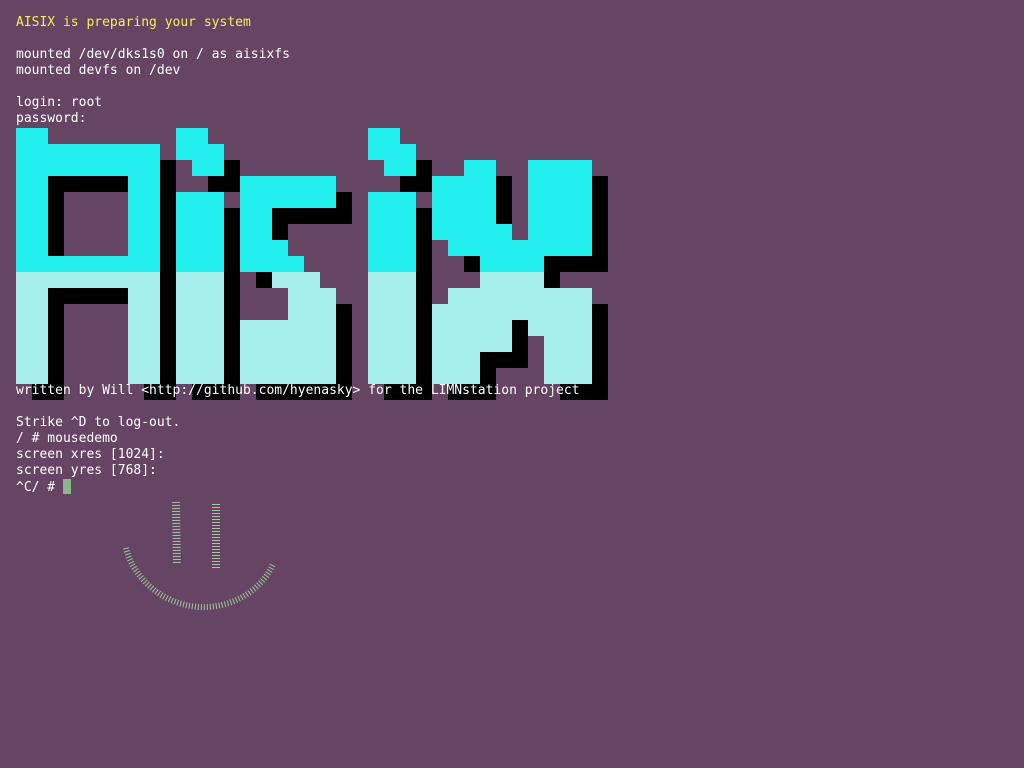  What do you see at coordinates (199, 579) in the screenshot?
I see `smiley-mouth` at bounding box center [199, 579].